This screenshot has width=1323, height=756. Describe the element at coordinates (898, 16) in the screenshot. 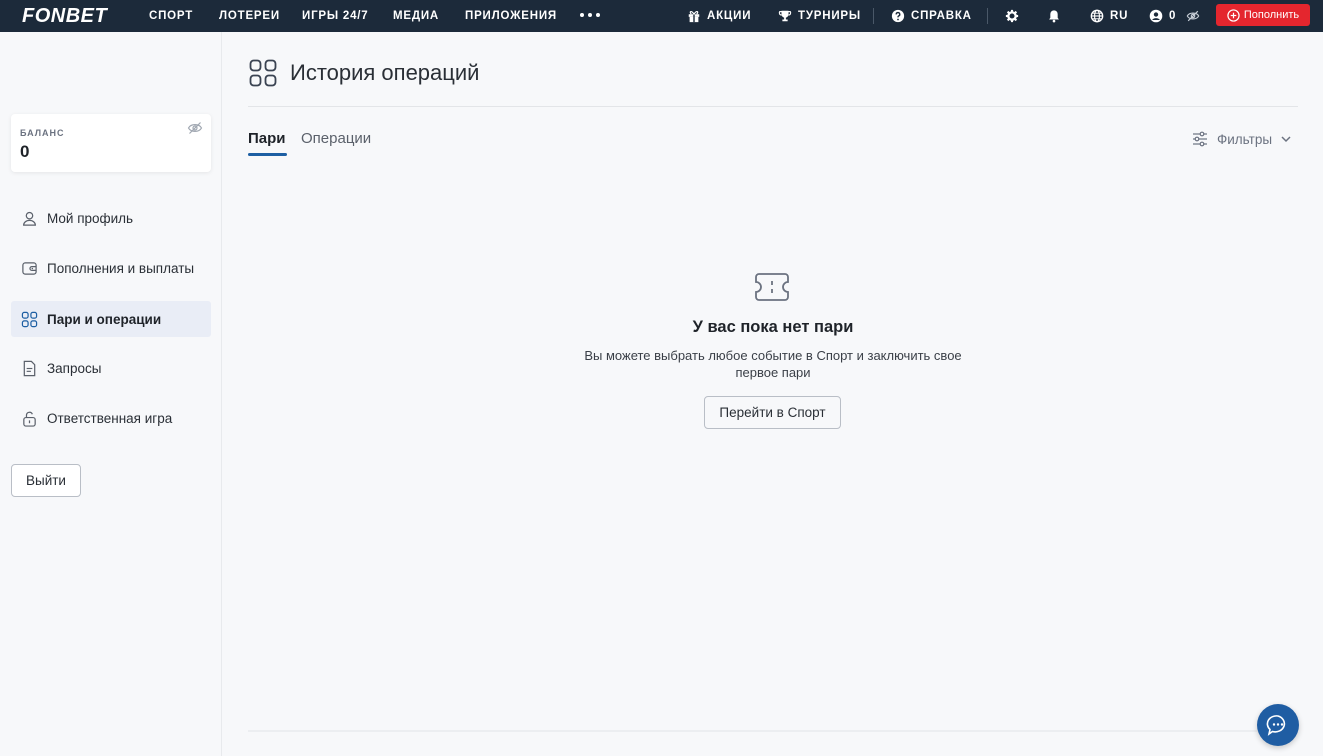

I see `help-icon` at that location.